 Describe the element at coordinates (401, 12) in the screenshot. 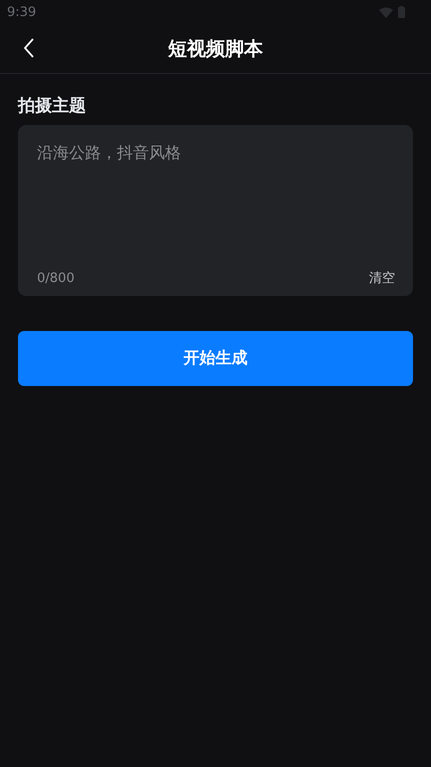

I see `battery-icon` at that location.